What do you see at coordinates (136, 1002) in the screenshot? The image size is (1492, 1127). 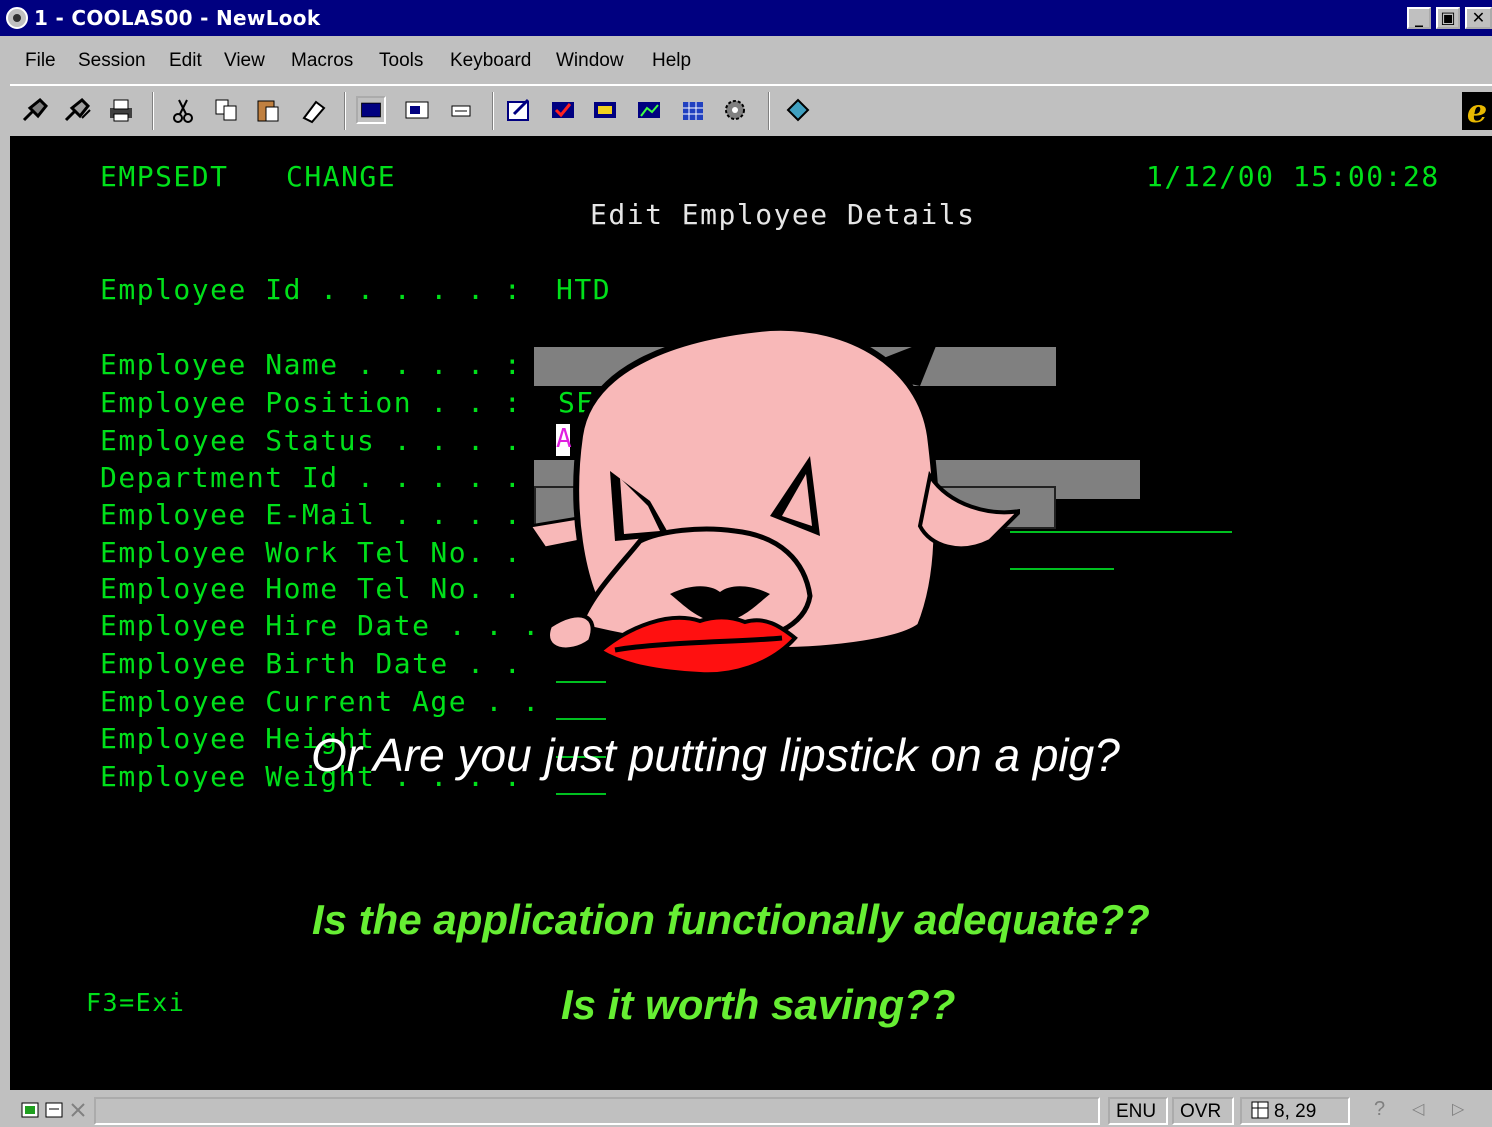 I see `function-keys: F3=Exi` at bounding box center [136, 1002].